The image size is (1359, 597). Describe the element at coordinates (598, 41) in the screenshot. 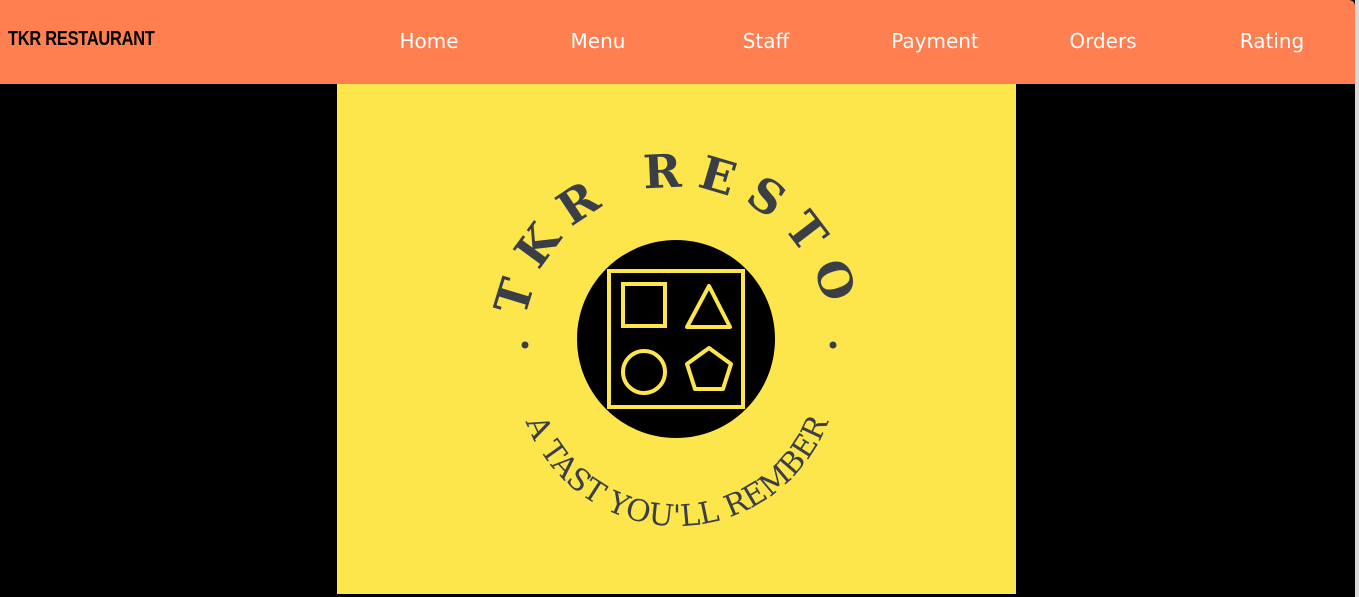

I see `nav-link-menu: Menu` at that location.